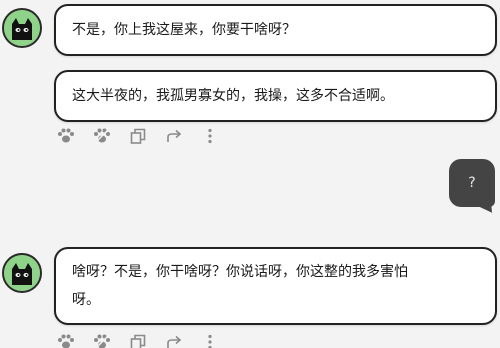 The width and height of the screenshot is (500, 348). What do you see at coordinates (86, 300) in the screenshot?
I see `message-text-line: 呀。` at bounding box center [86, 300].